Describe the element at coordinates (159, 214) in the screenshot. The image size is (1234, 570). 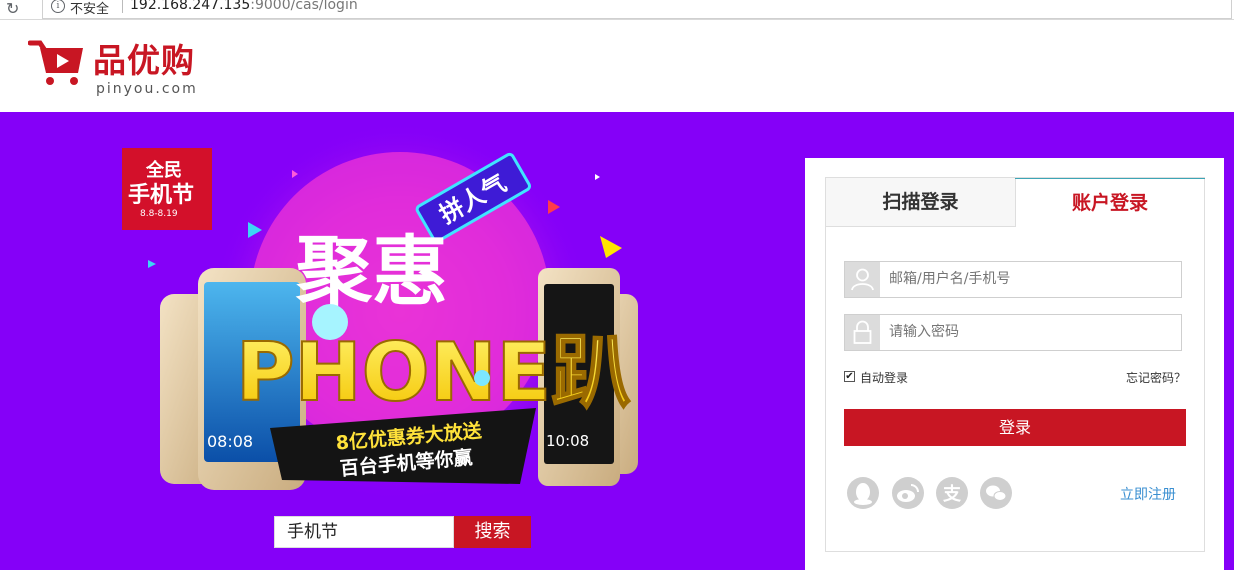
I see `event-badge-date: 8.8-8.19` at that location.